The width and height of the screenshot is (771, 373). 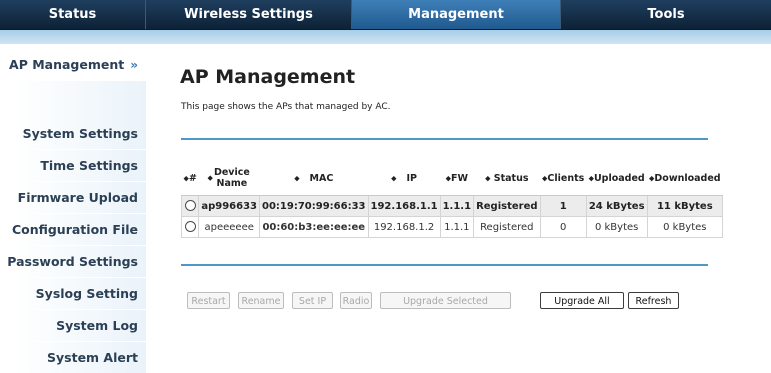 I want to click on radio-button: Radio, so click(x=356, y=300).